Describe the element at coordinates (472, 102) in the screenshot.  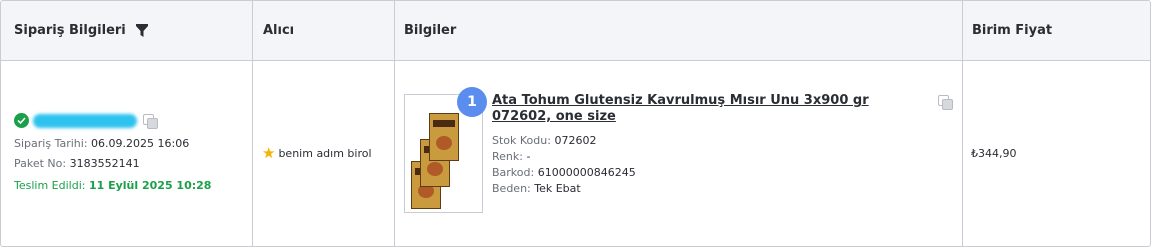
I see `quantity-badge: 1` at that location.